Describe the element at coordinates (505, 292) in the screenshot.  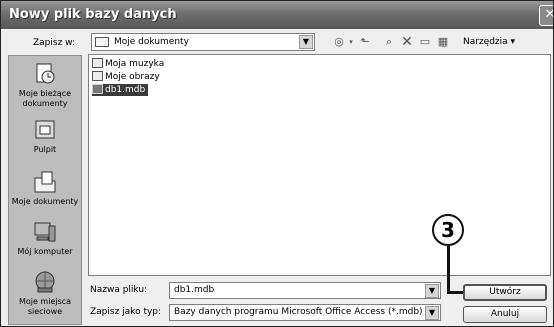
I see `create-button: Utwórz` at that location.